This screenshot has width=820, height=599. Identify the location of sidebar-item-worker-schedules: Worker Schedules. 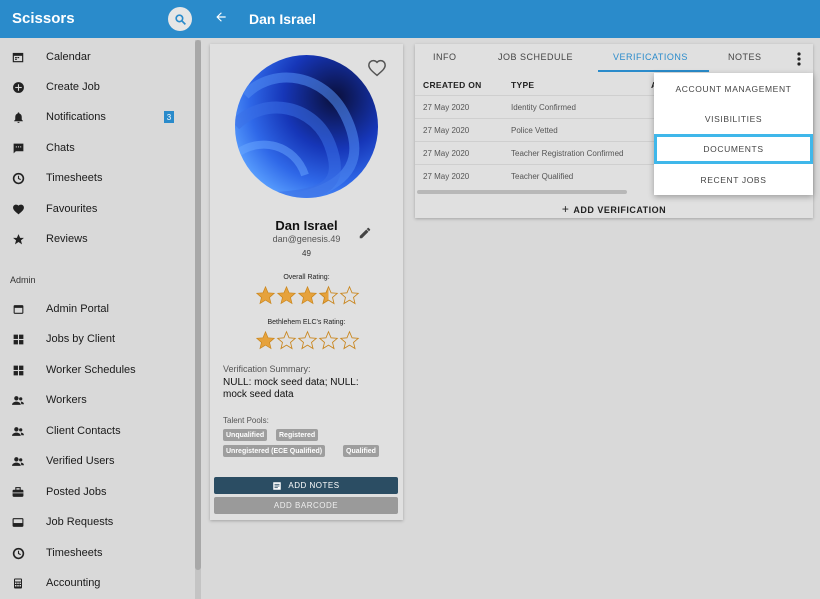
(95, 370).